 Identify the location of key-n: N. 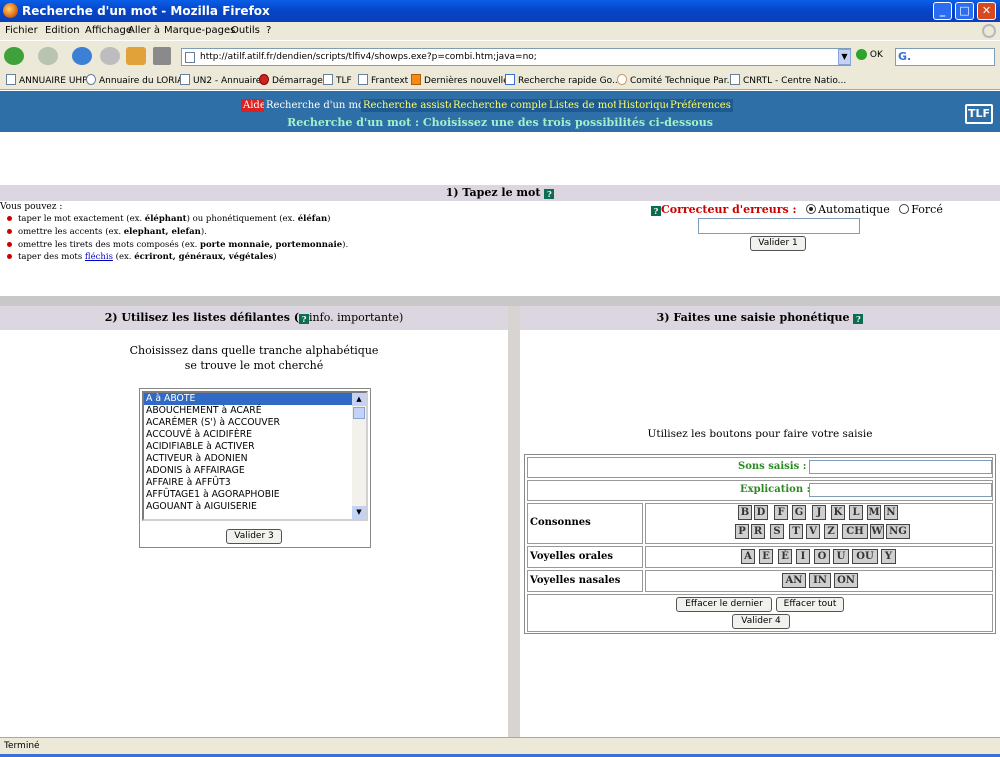
(891, 512).